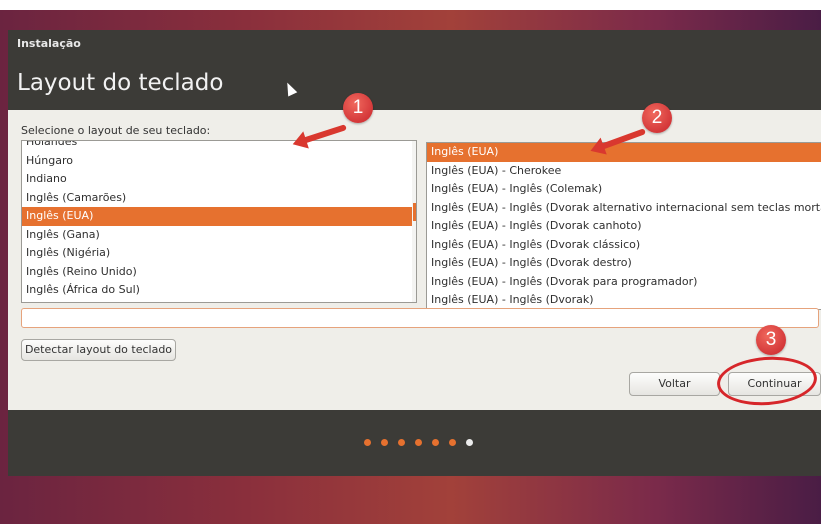 The height and width of the screenshot is (524, 821). What do you see at coordinates (624, 189) in the screenshot?
I see `variant-list-item: Inglês (EUA) - Inglês (Colemak)` at bounding box center [624, 189].